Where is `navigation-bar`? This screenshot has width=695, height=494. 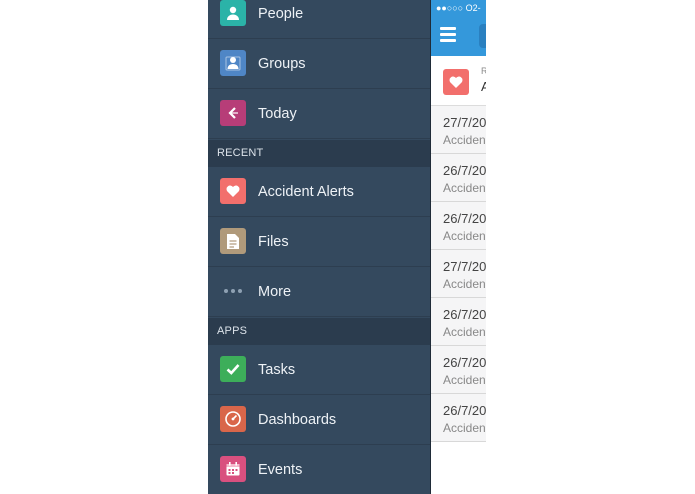
navigation-bar is located at coordinates (458, 36).